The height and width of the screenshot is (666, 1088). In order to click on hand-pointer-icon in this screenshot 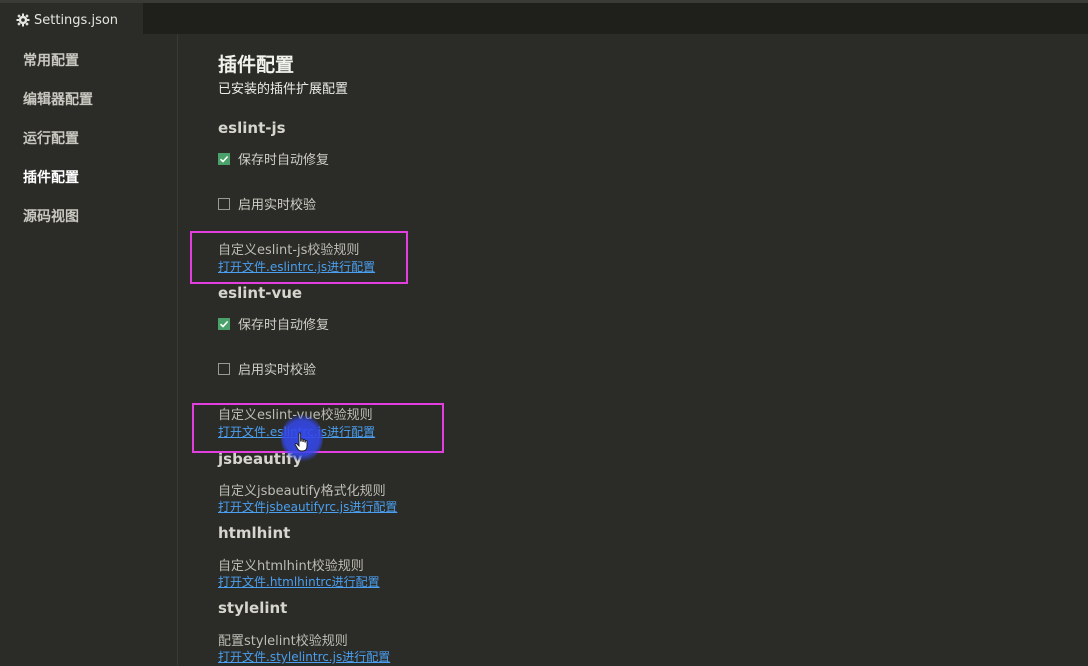, I will do `click(301, 442)`.